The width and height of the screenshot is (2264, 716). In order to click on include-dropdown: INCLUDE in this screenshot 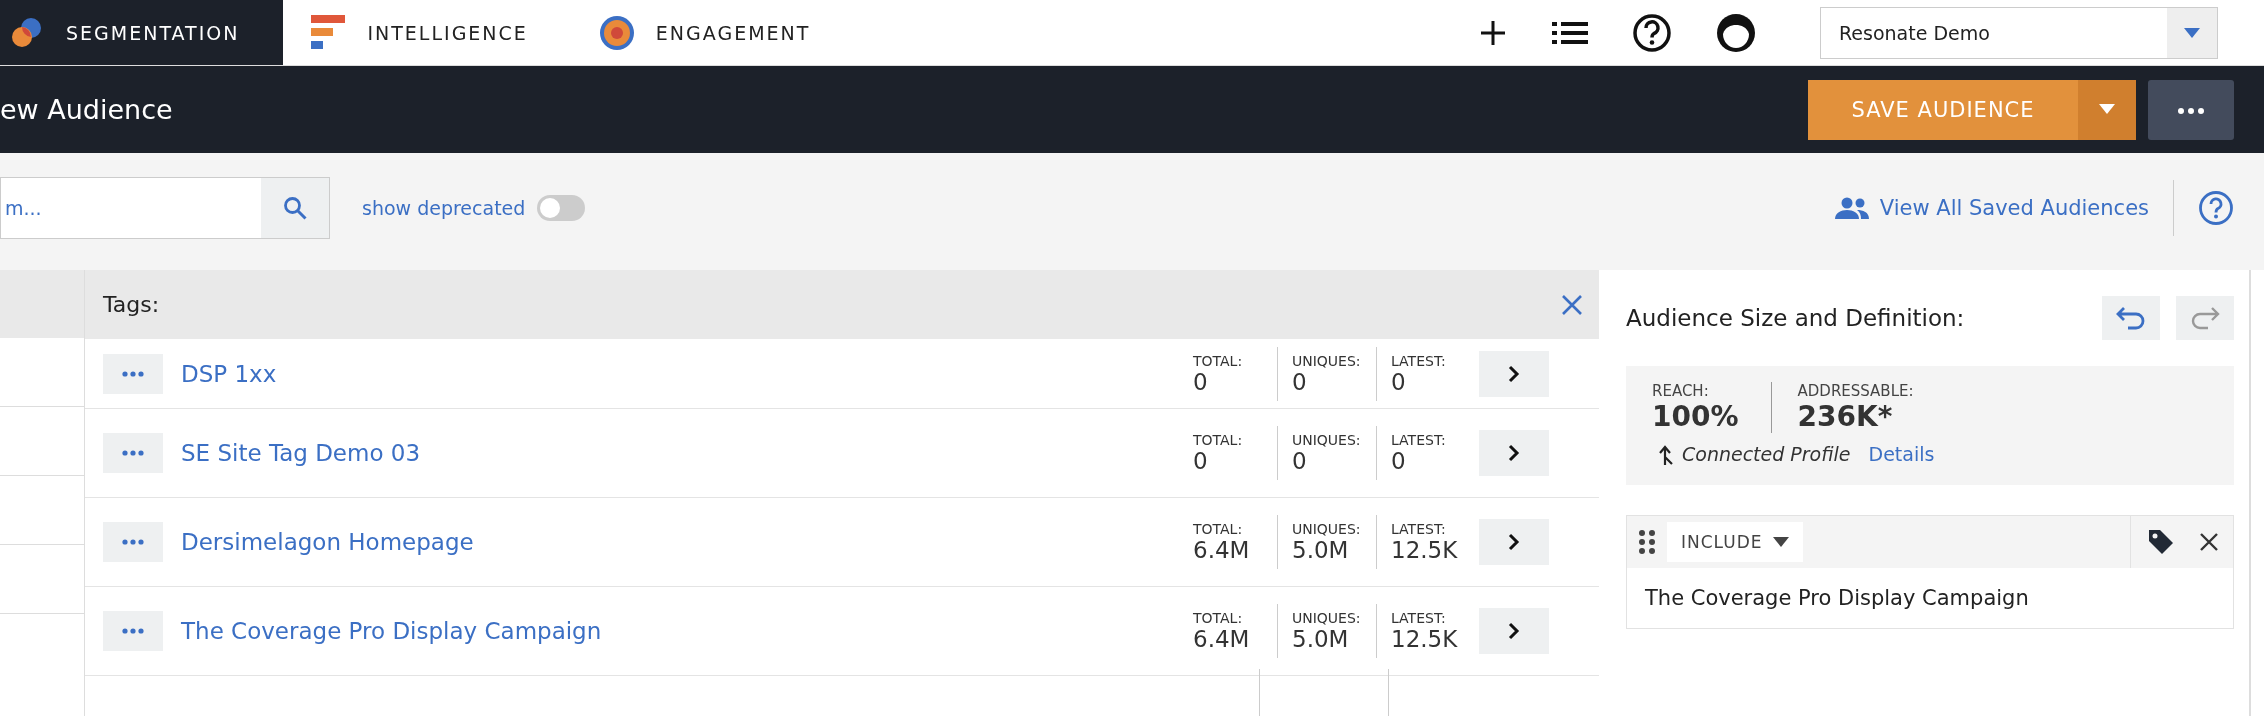, I will do `click(1735, 542)`.